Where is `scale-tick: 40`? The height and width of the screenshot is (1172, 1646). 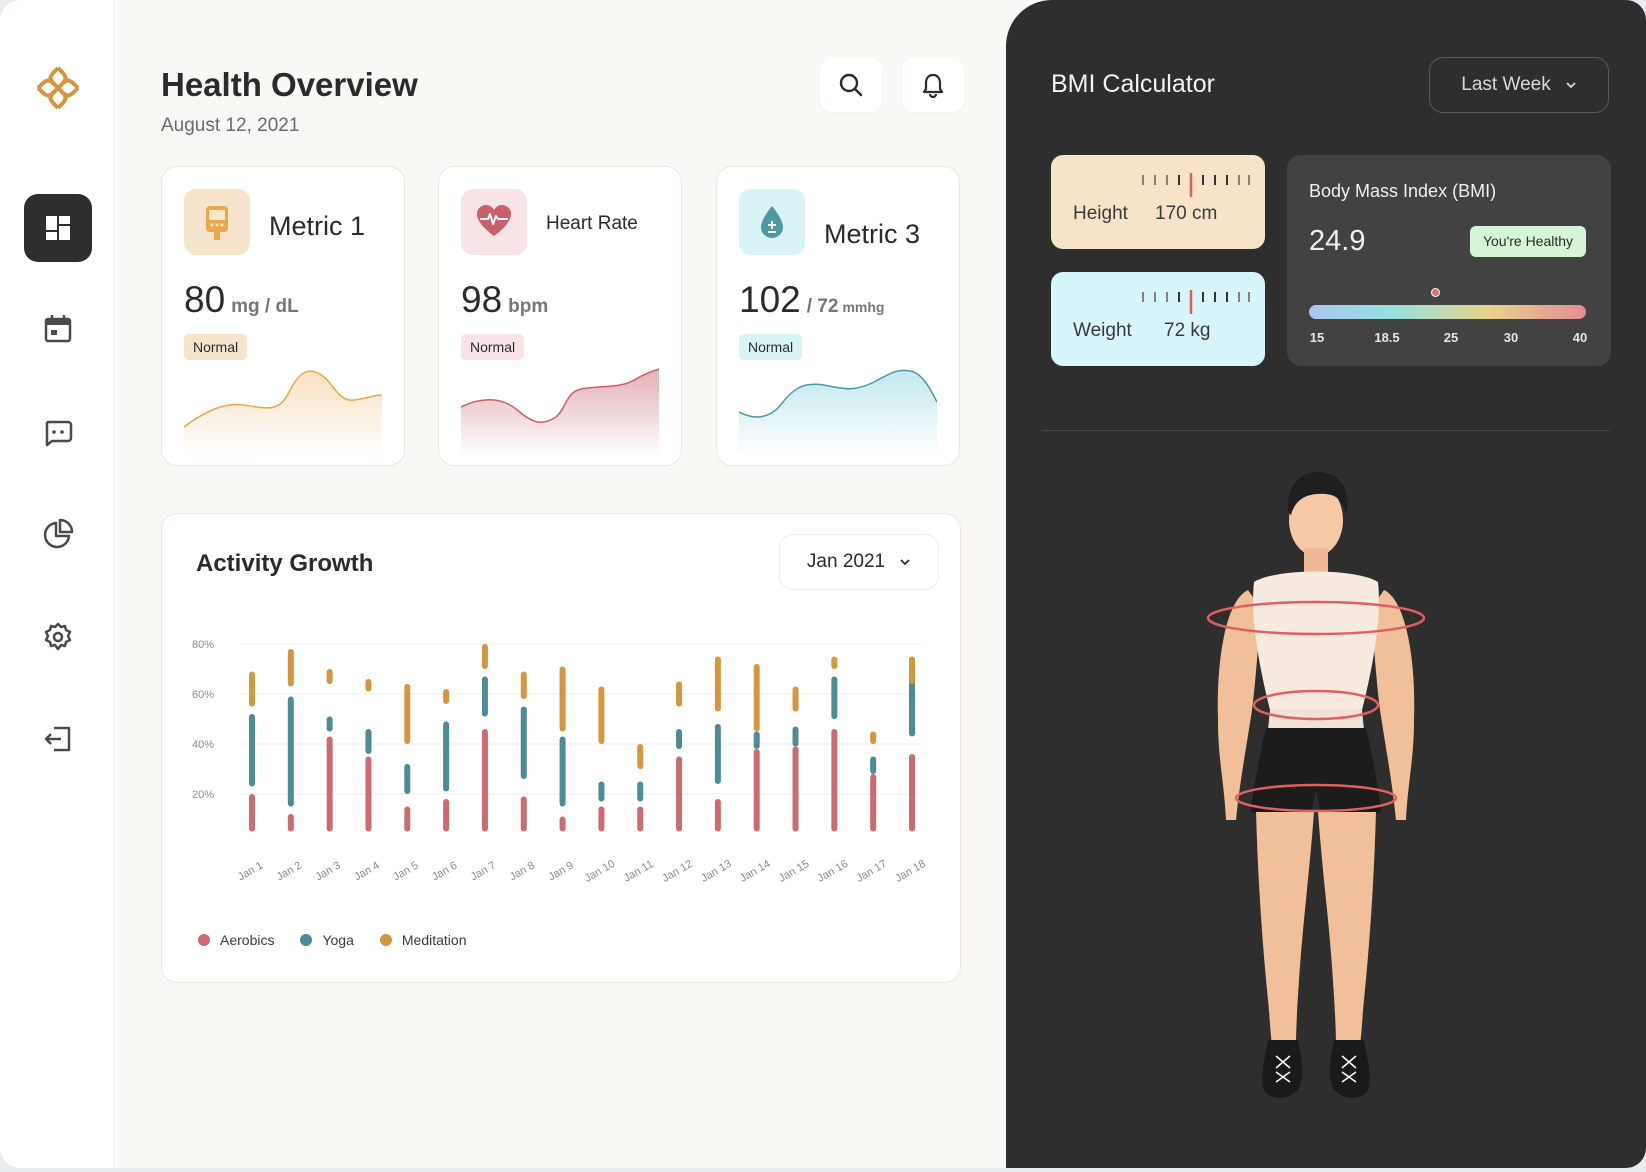 scale-tick: 40 is located at coordinates (1580, 337).